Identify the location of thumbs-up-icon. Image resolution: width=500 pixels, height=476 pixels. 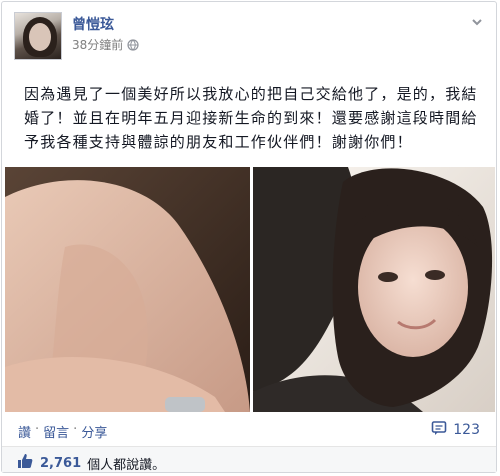
(25, 463).